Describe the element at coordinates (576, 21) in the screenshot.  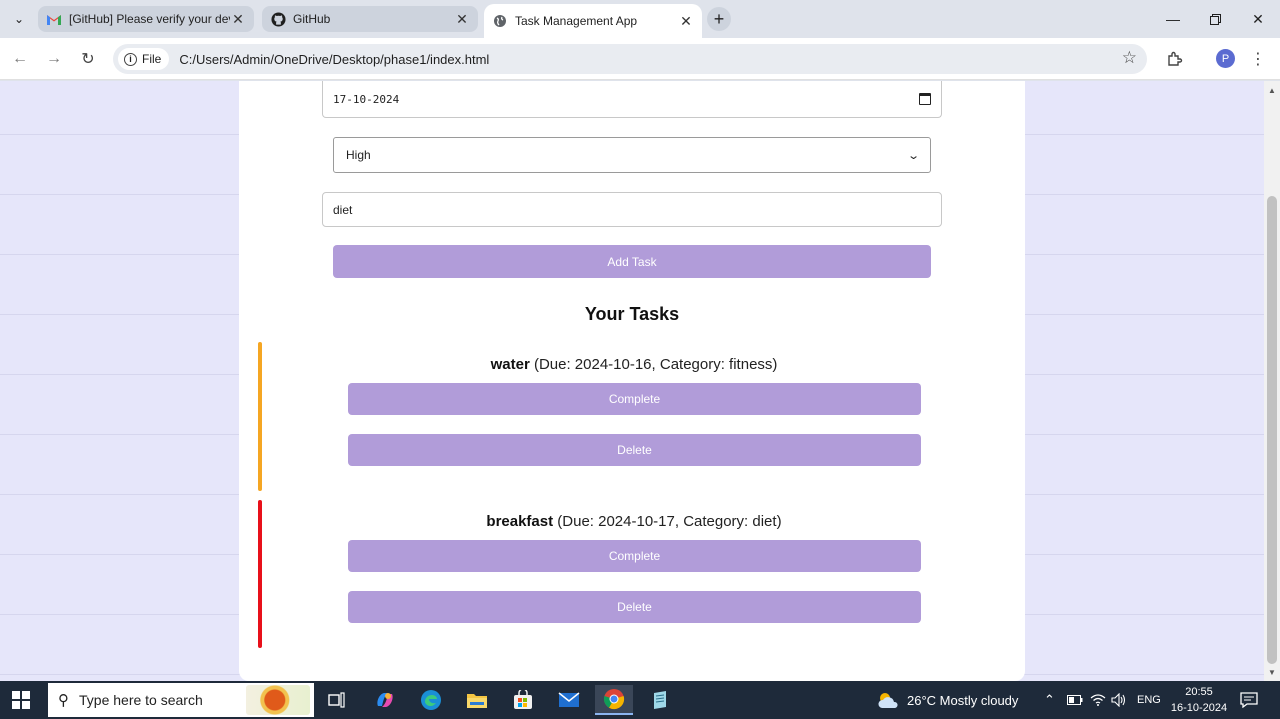
I see `tab-title: Task Management App` at that location.